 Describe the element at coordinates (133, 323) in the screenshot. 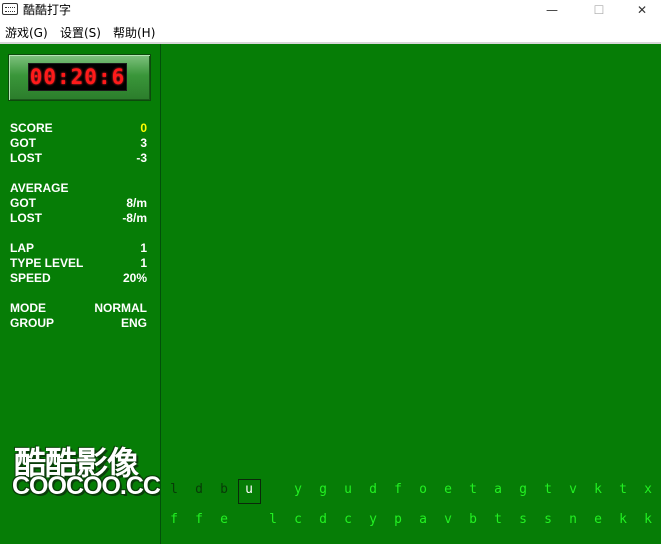

I see `stat-value: ENG` at that location.